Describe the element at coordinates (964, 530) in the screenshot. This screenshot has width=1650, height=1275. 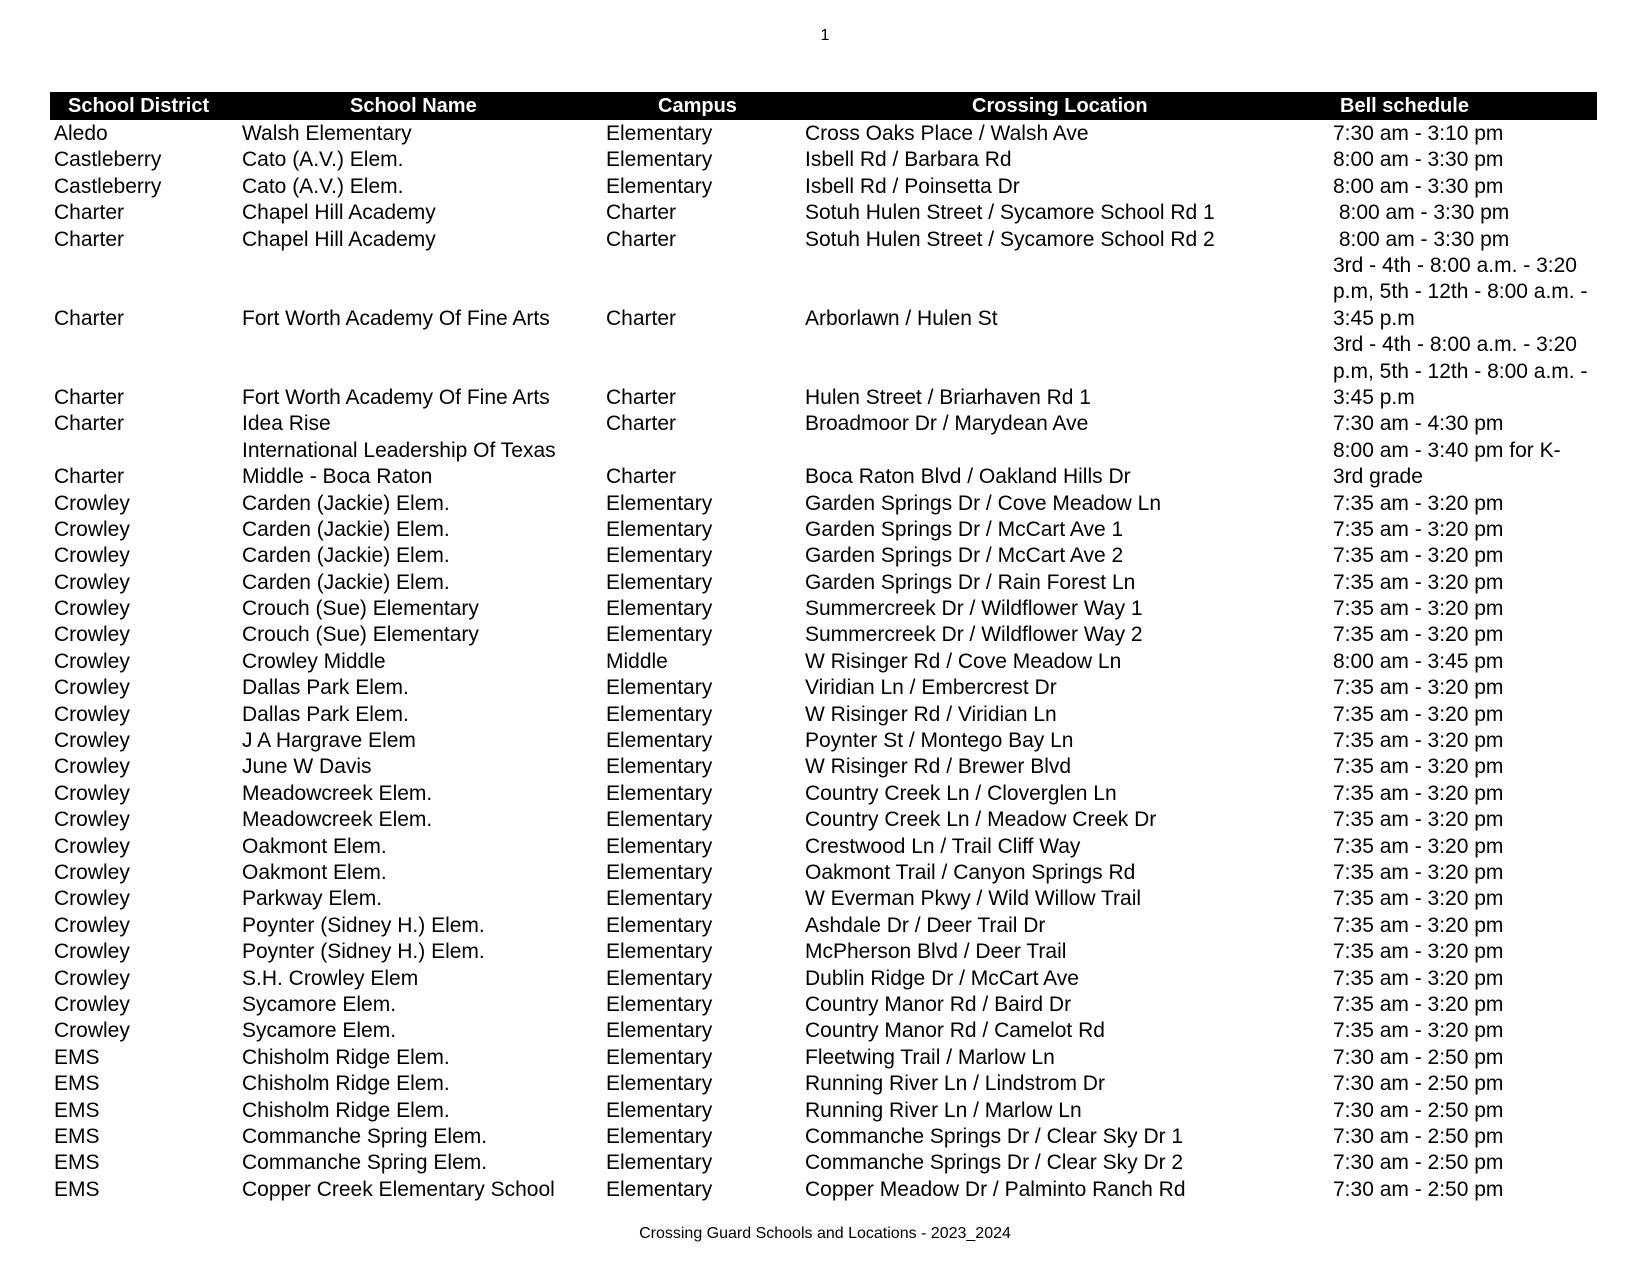
I see `crossing-location-cell: Garden Springs Dr / McCart Ave 1` at that location.